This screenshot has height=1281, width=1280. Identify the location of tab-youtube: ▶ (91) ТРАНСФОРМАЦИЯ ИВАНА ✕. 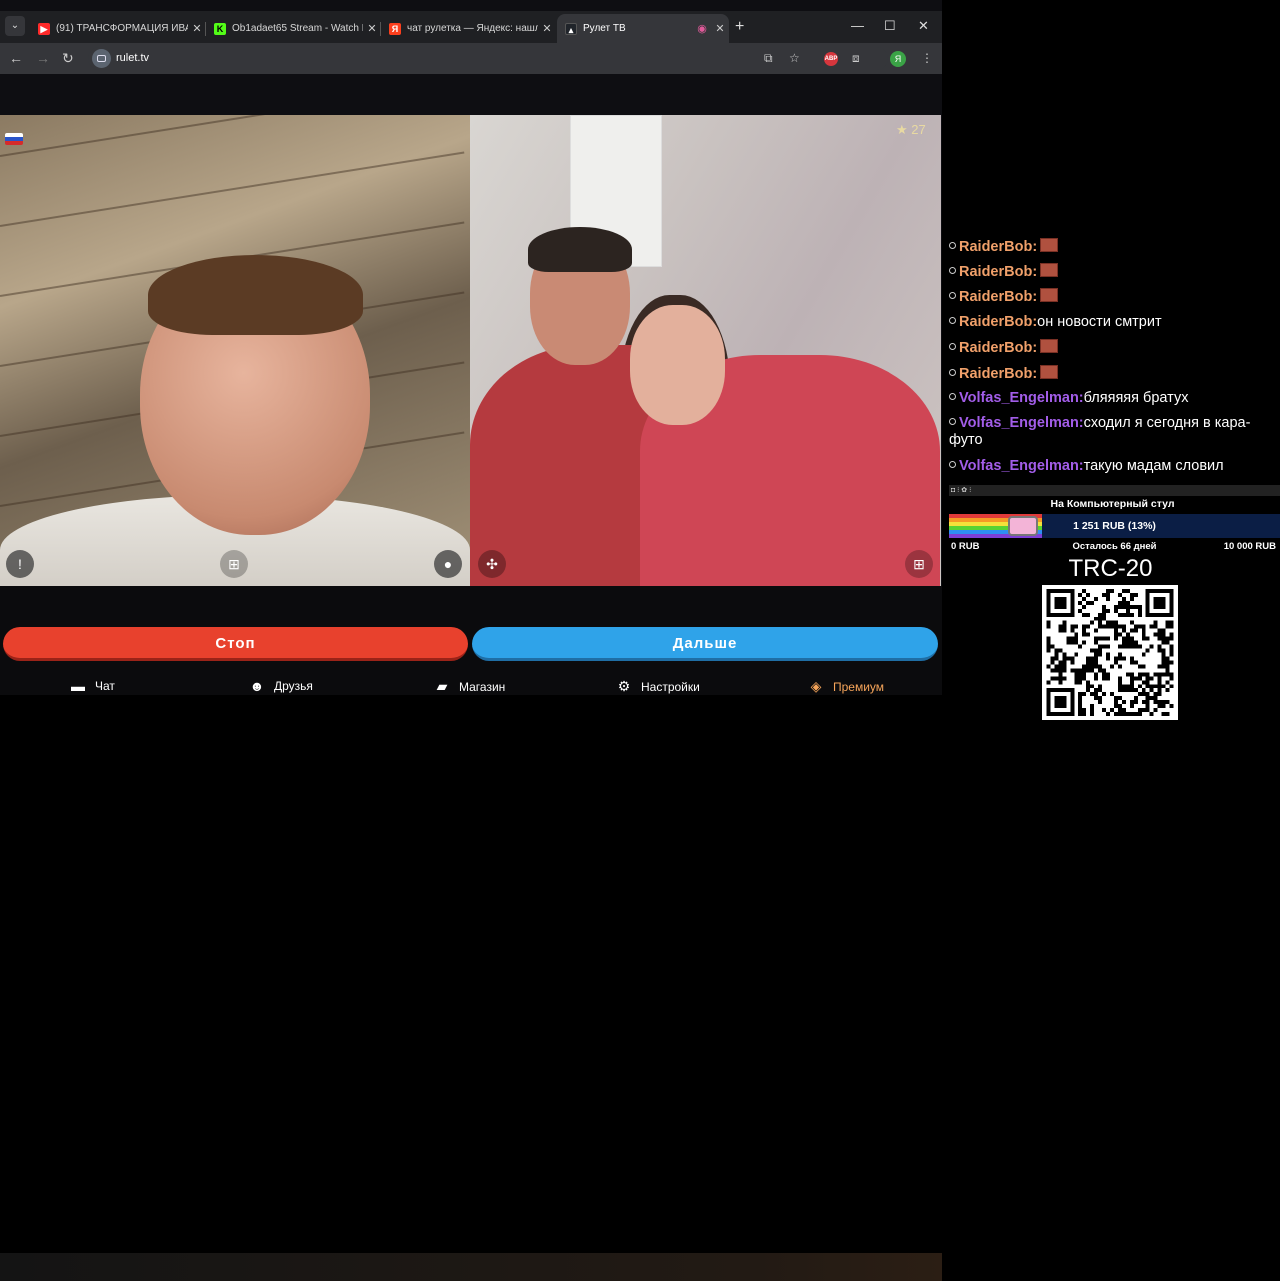
(118, 28).